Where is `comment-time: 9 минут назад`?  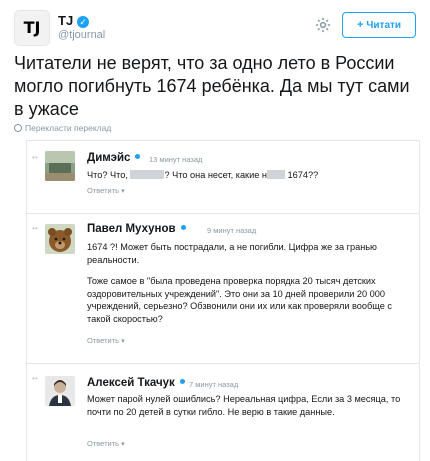 comment-time: 9 минут назад is located at coordinates (232, 230).